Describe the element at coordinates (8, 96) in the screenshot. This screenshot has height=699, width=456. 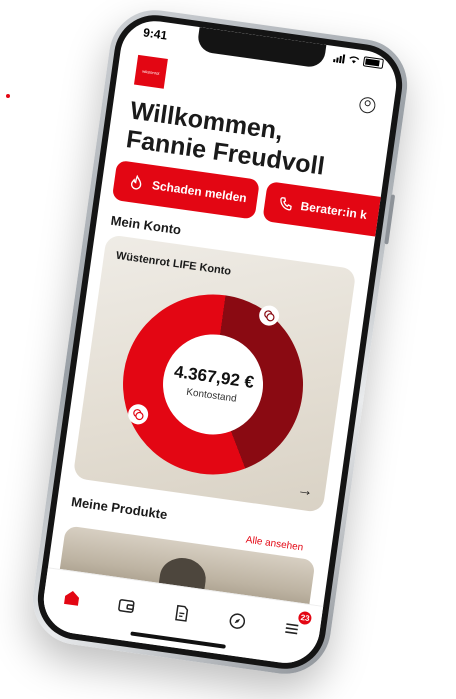
I see `decorative-dot` at that location.